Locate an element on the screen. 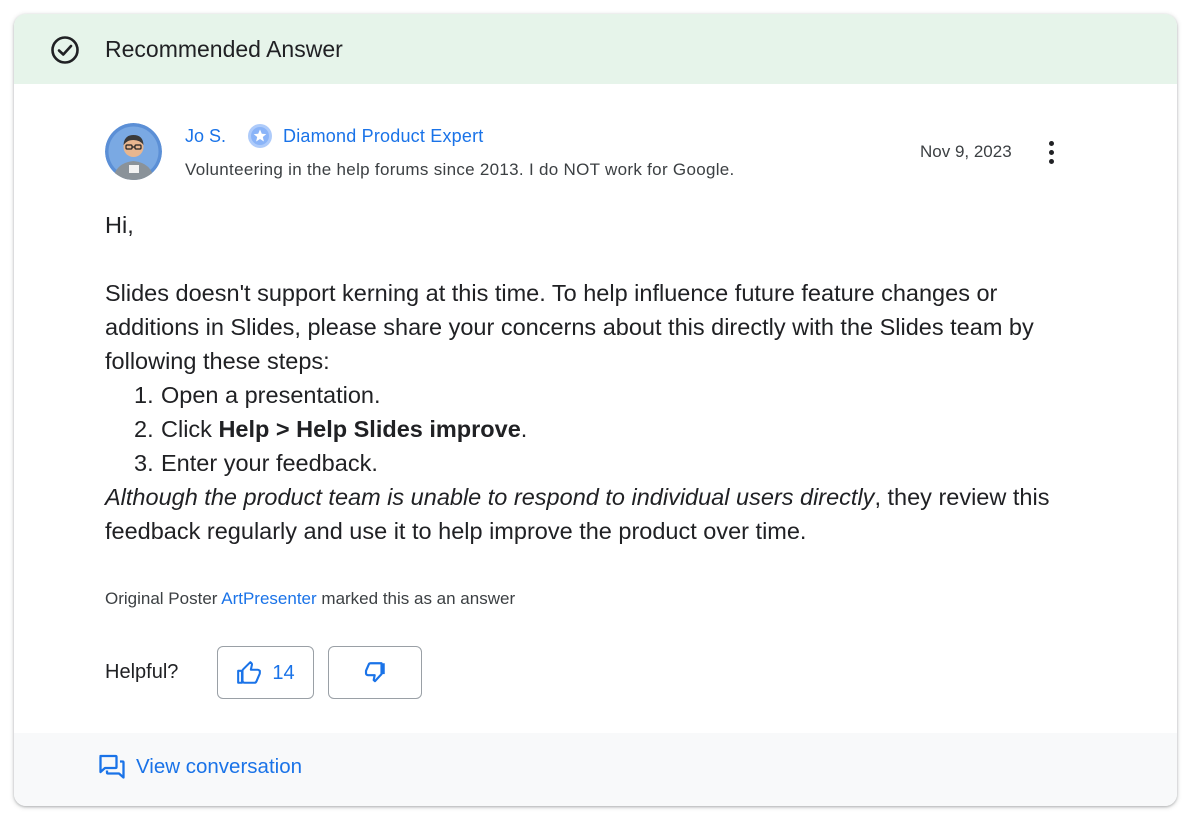 The image size is (1200, 822). menu-path: Help > Help Slides improve is located at coordinates (369, 429).